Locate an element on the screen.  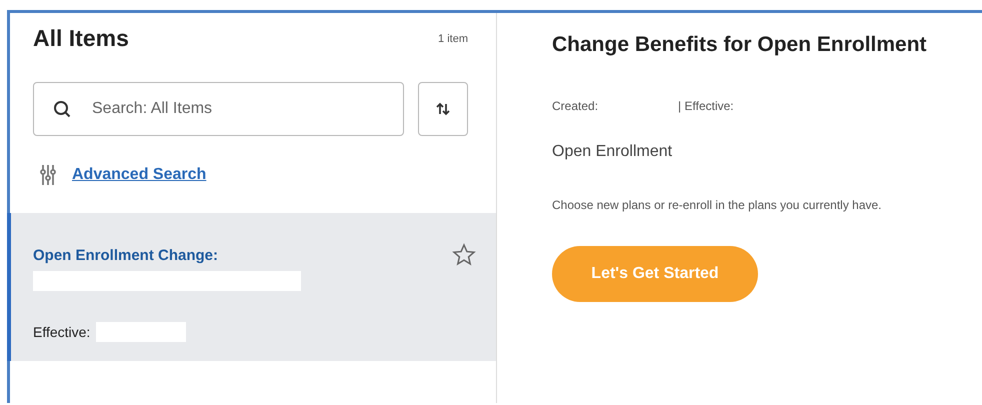
pane-title: All Items is located at coordinates (81, 38).